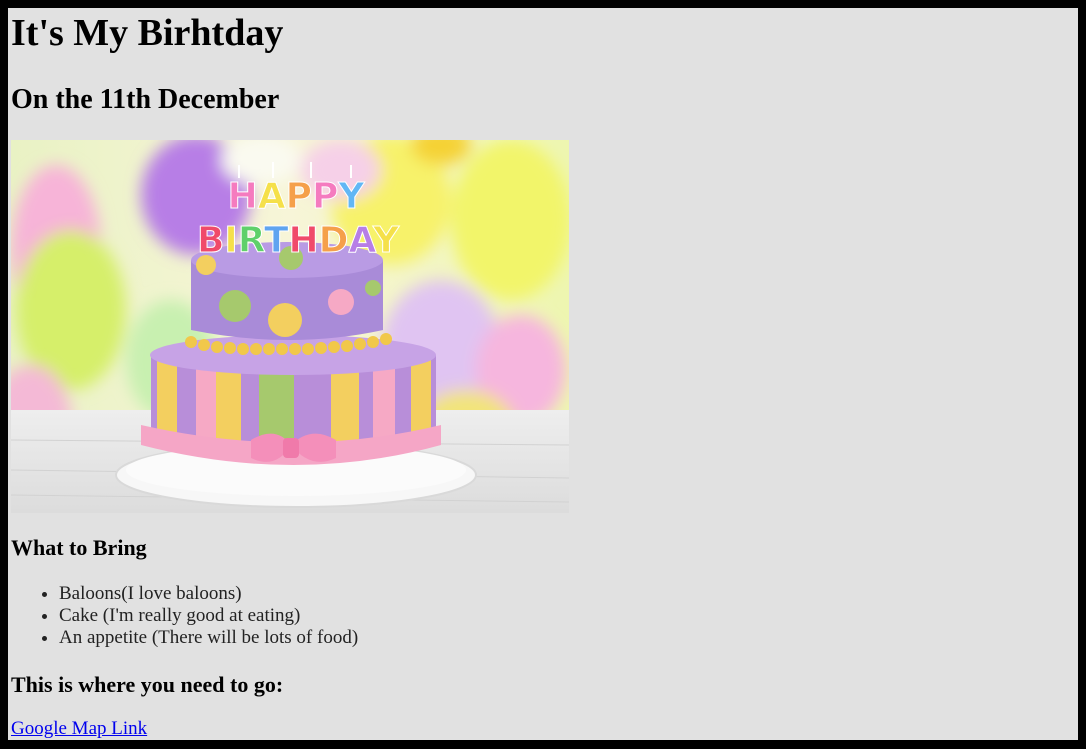 Image resolution: width=1086 pixels, height=749 pixels. I want to click on svg-text: BIRTHDAY, so click(298, 240).